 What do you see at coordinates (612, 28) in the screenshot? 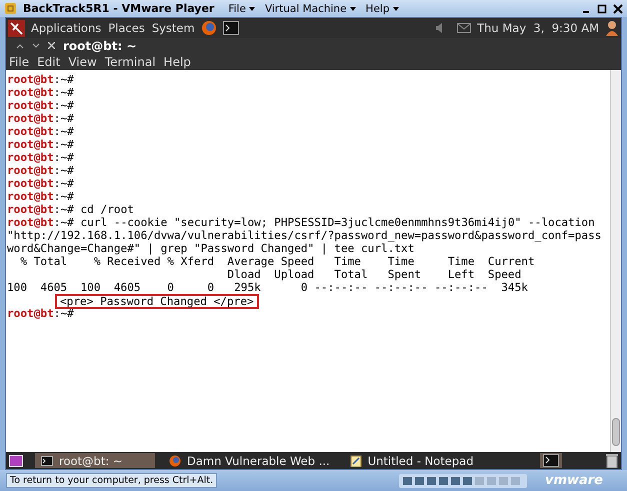
I see `user-icon` at bounding box center [612, 28].